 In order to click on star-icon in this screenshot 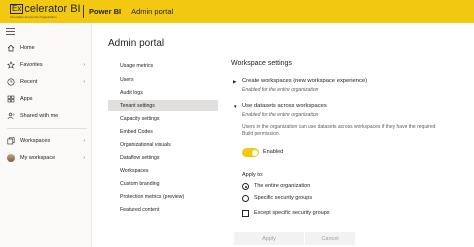, I will do `click(11, 65)`.